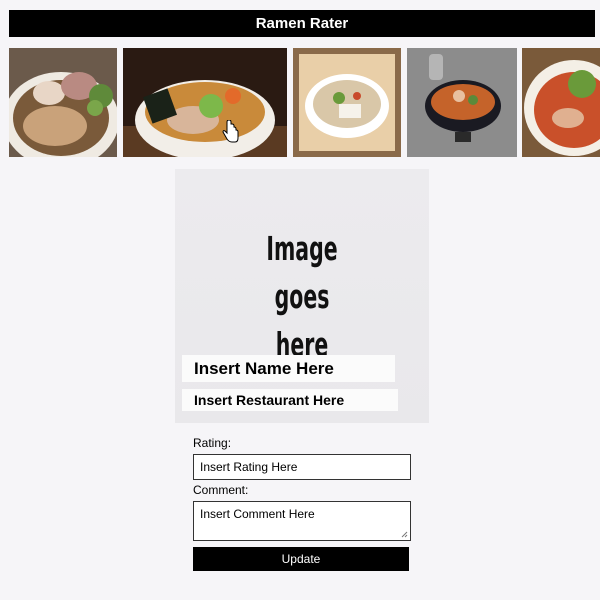 Image resolution: width=600 pixels, height=600 pixels. What do you see at coordinates (221, 490) in the screenshot?
I see `comment-label: Comment:` at bounding box center [221, 490].